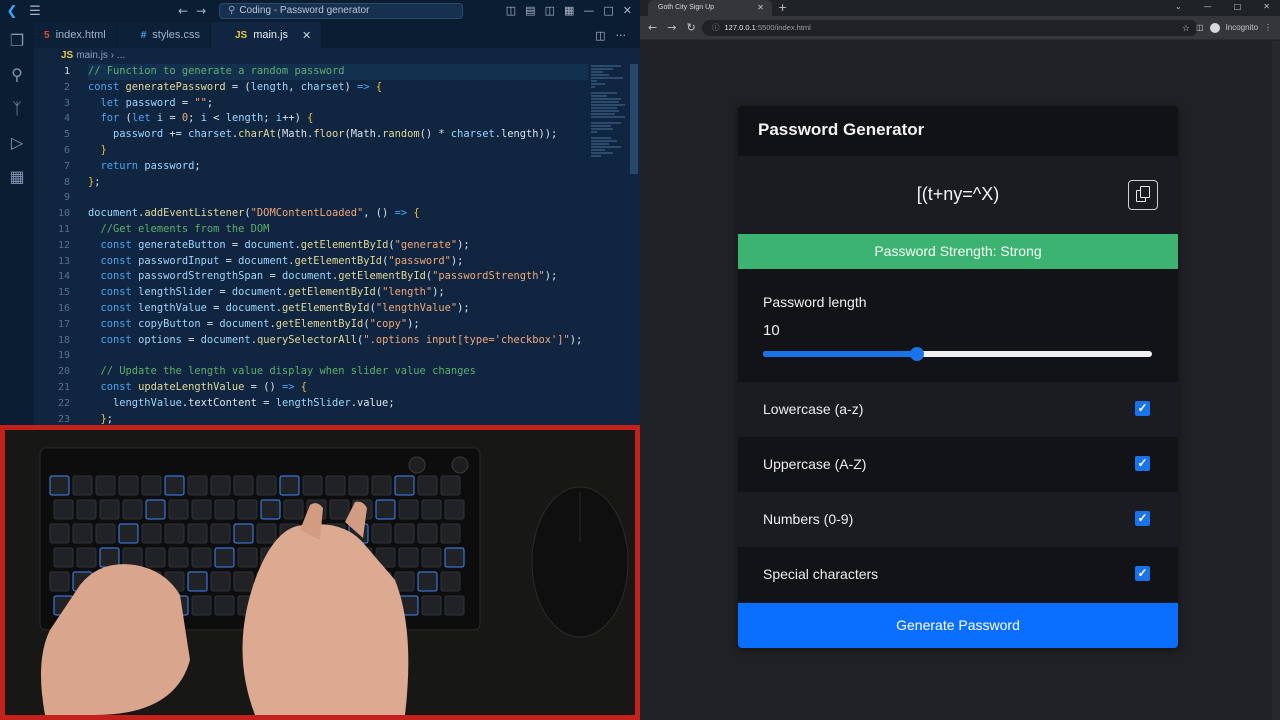 Image resolution: width=1280 pixels, height=720 pixels. What do you see at coordinates (17, 109) in the screenshot?
I see `source-control-icon: ᛉ` at bounding box center [17, 109].